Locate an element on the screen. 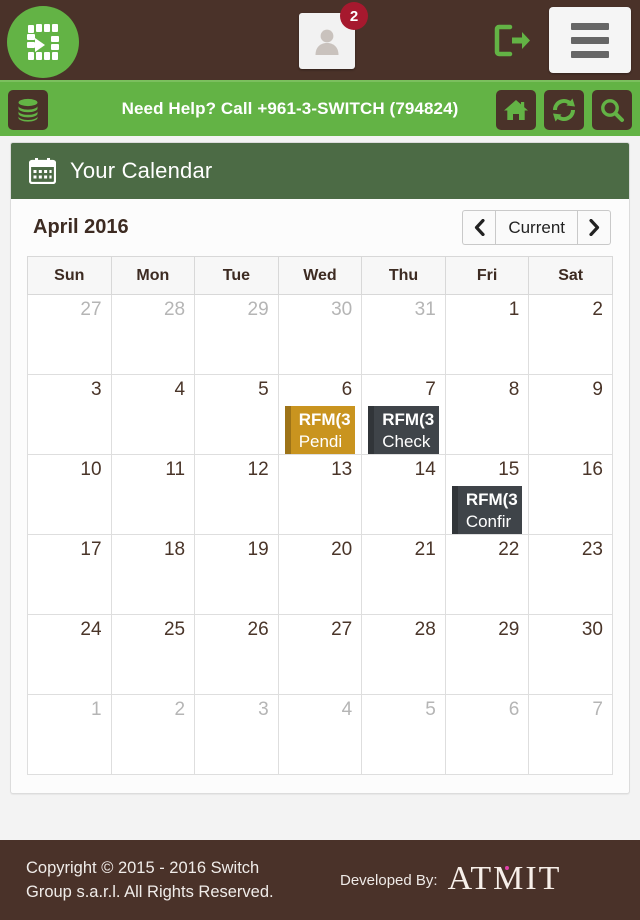  calendar-day-cell: 9 is located at coordinates (570, 414).